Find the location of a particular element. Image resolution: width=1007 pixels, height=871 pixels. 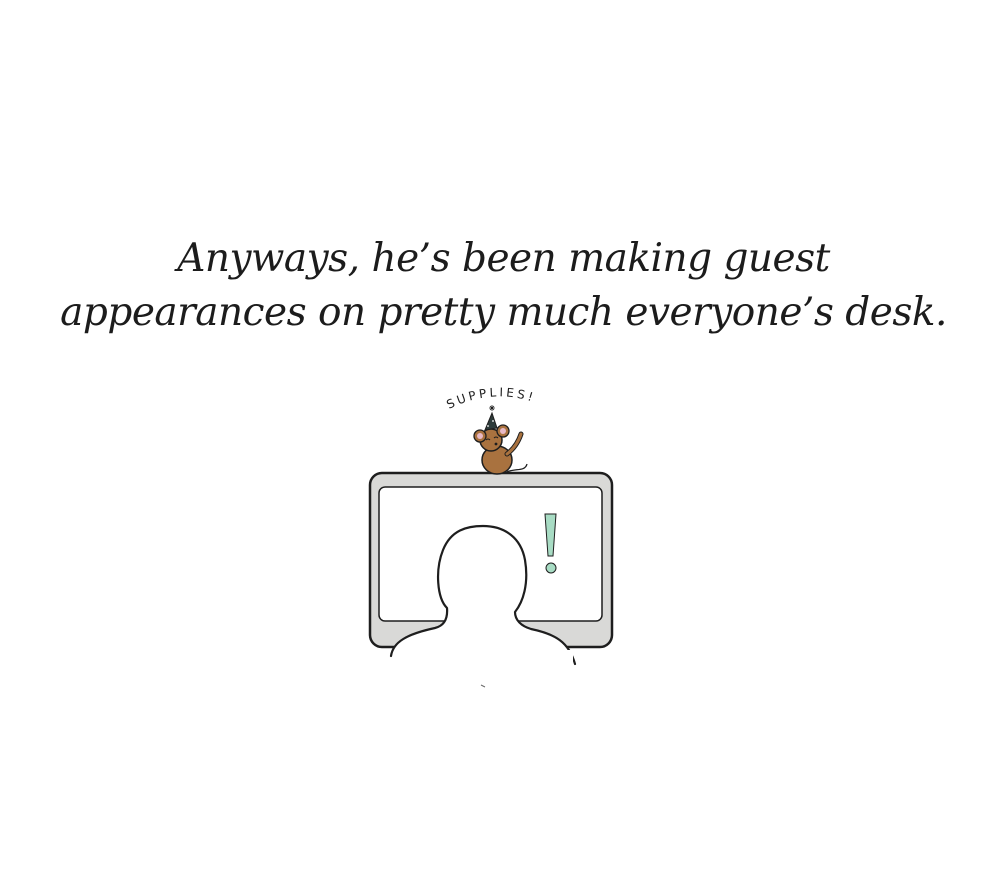

illustration: SUPPLIES! is located at coordinates (505, 540).